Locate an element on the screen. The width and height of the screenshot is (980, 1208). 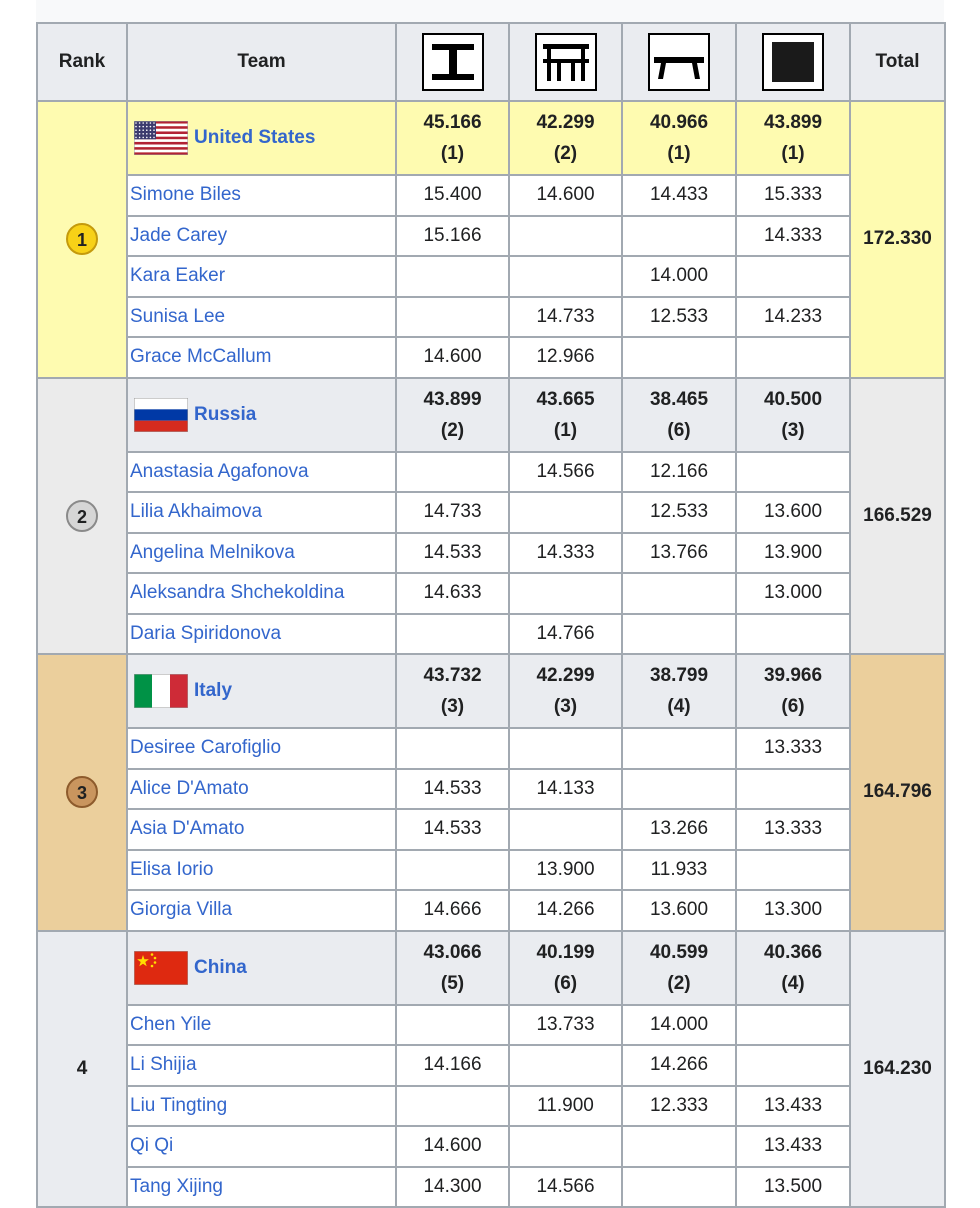
athlete-name-link: Li Shijia is located at coordinates (261, 1065).